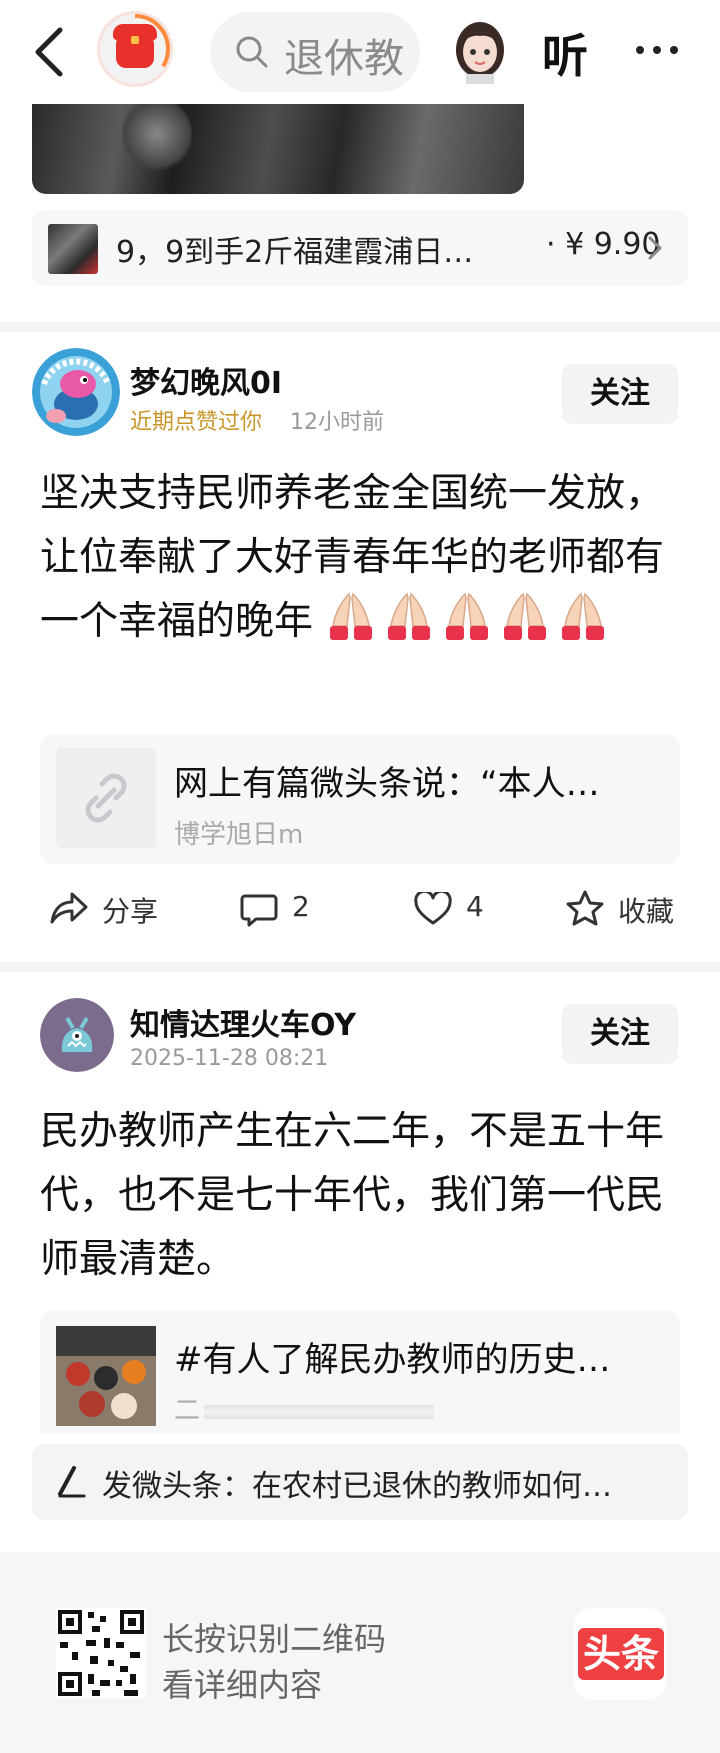  Describe the element at coordinates (655, 248) in the screenshot. I see `chevron-right-icon` at that location.